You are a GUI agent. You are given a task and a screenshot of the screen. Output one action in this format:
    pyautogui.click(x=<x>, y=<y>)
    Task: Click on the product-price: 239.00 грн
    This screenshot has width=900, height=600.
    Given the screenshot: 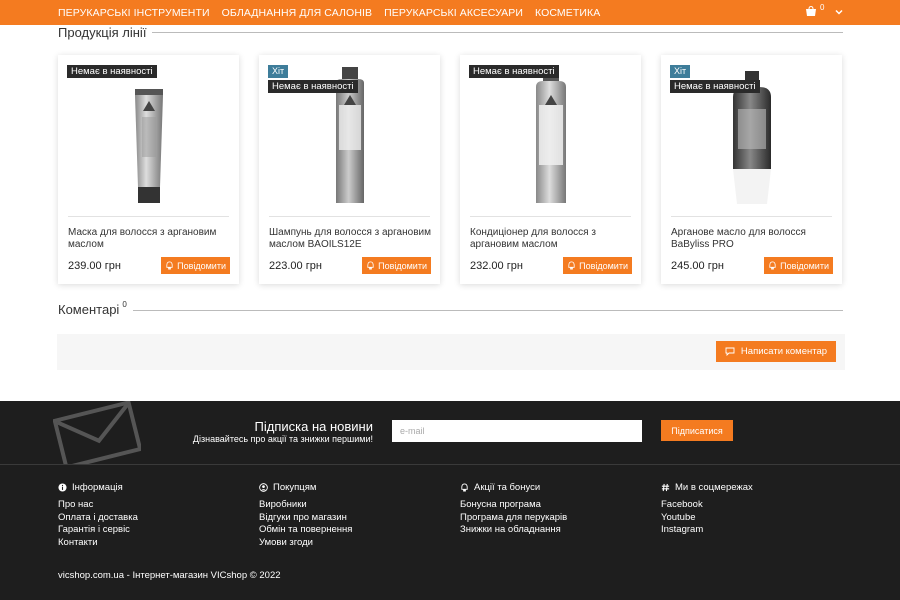 What is the action you would take?
    pyautogui.click(x=94, y=266)
    